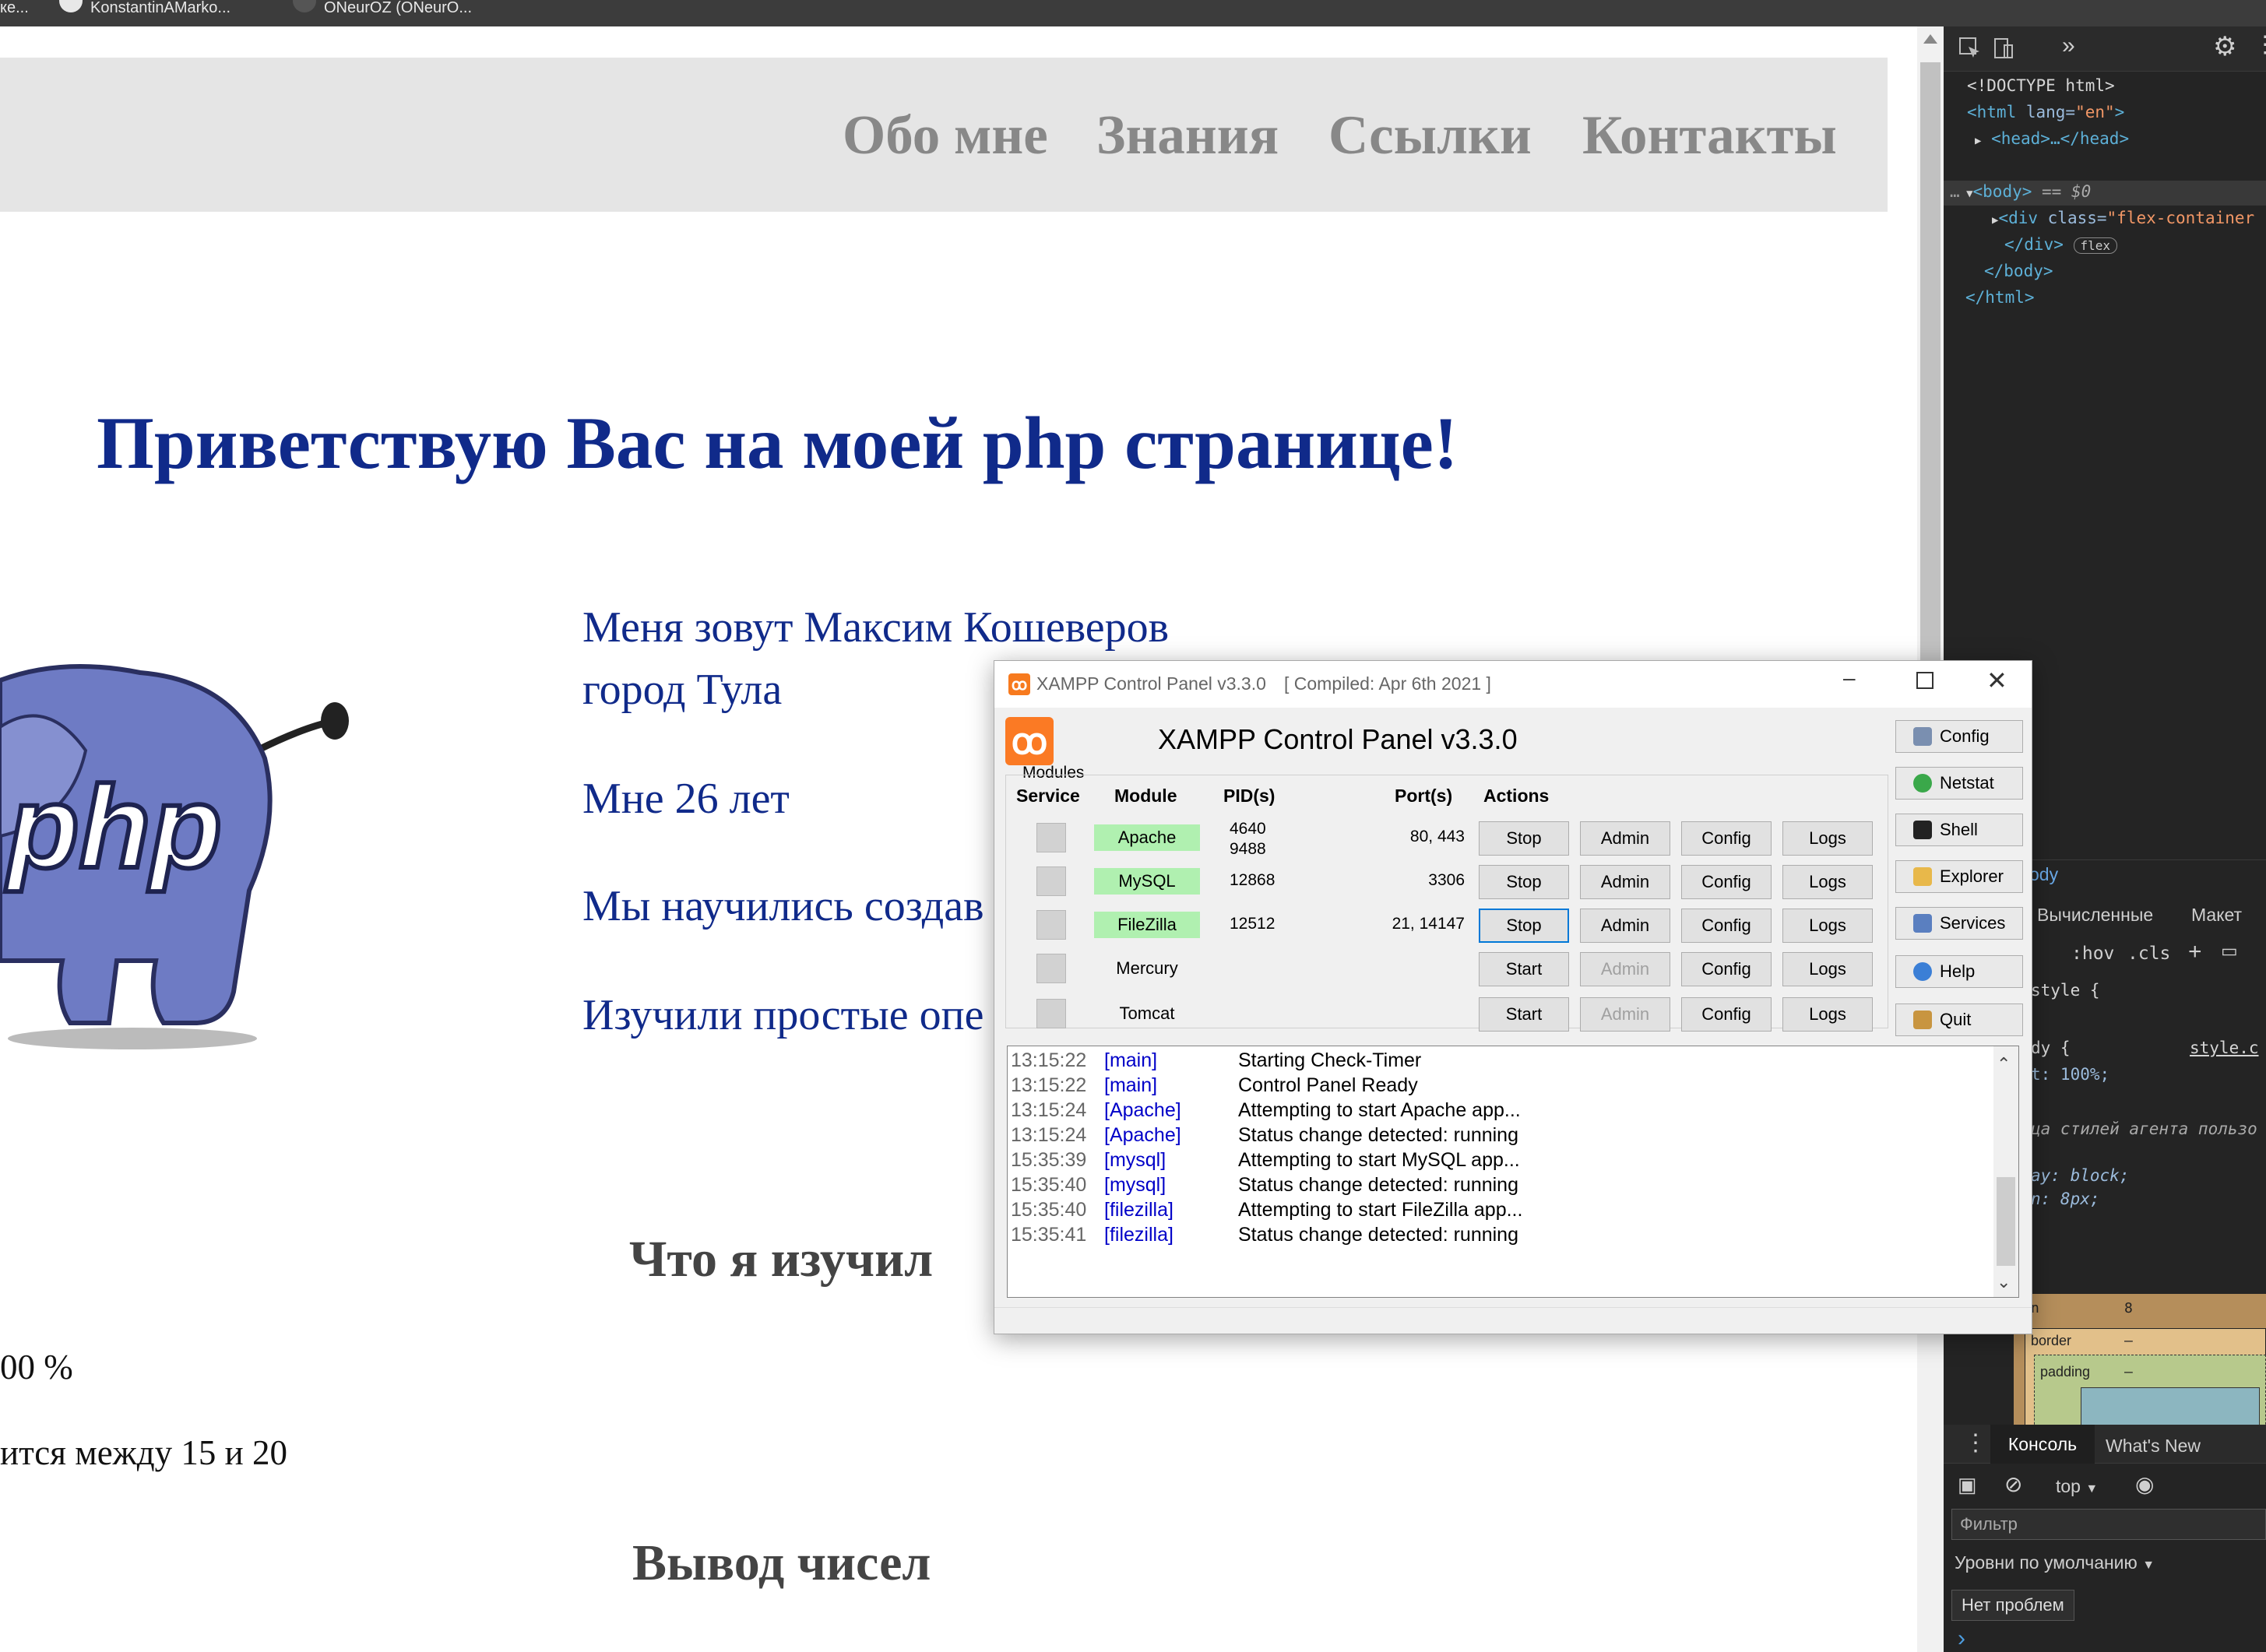 The height and width of the screenshot is (1652, 2266). What do you see at coordinates (2061, 244) in the screenshot?
I see `dom-div-close: </div> flex` at bounding box center [2061, 244].